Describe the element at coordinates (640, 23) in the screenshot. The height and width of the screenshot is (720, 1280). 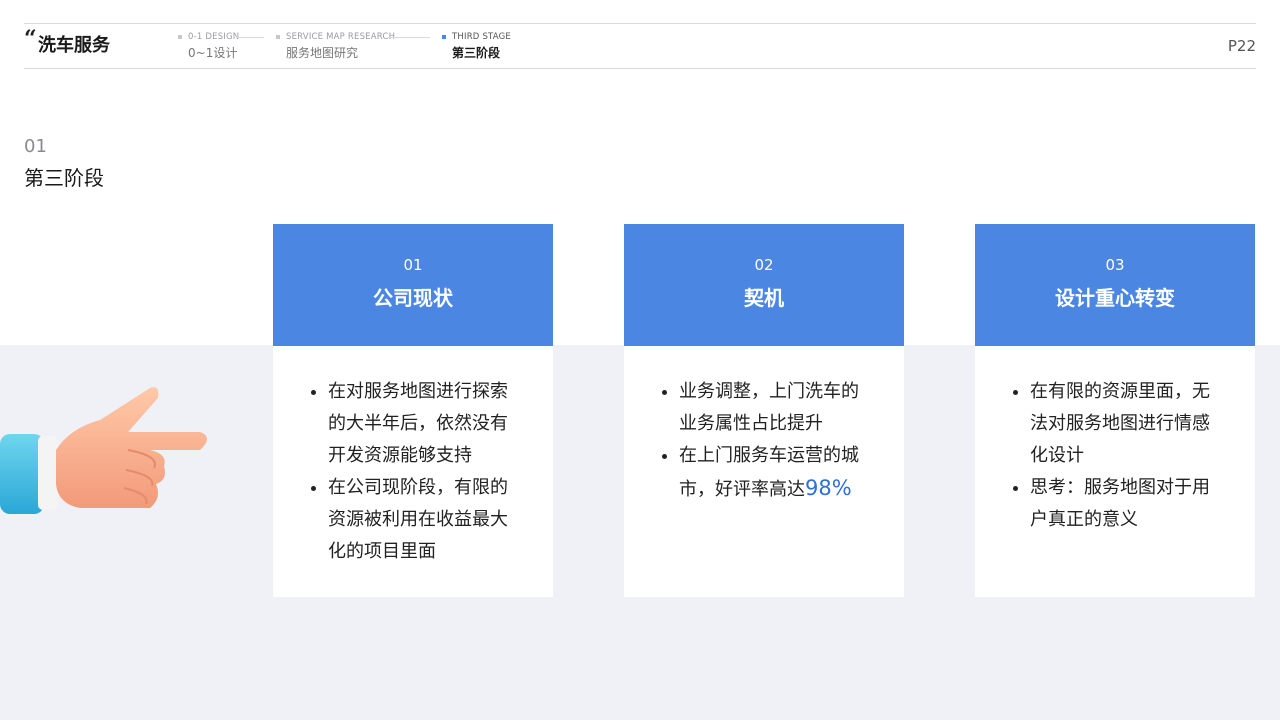
I see `header-divider-top` at that location.